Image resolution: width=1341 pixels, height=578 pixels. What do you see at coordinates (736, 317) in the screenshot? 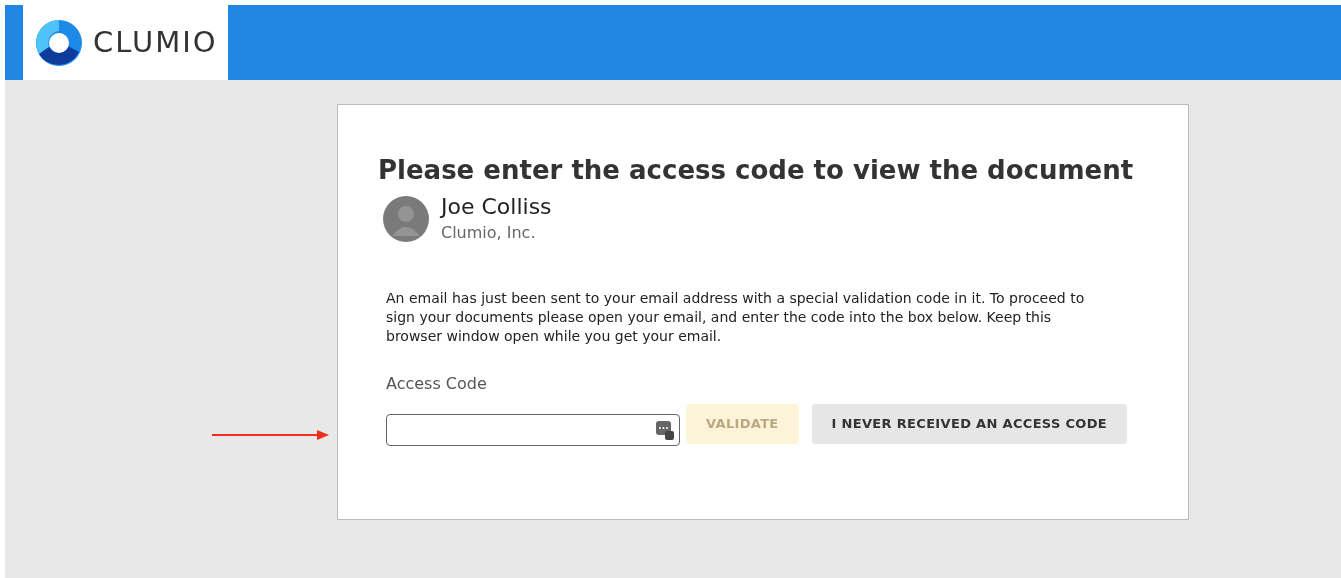
I see `message-text: An email has just been sent to your email address with a special validation code in it. To proceed to sign your documents please open your email, and enter the code into the box below. Keep this browser window open while you get your email.` at bounding box center [736, 317].